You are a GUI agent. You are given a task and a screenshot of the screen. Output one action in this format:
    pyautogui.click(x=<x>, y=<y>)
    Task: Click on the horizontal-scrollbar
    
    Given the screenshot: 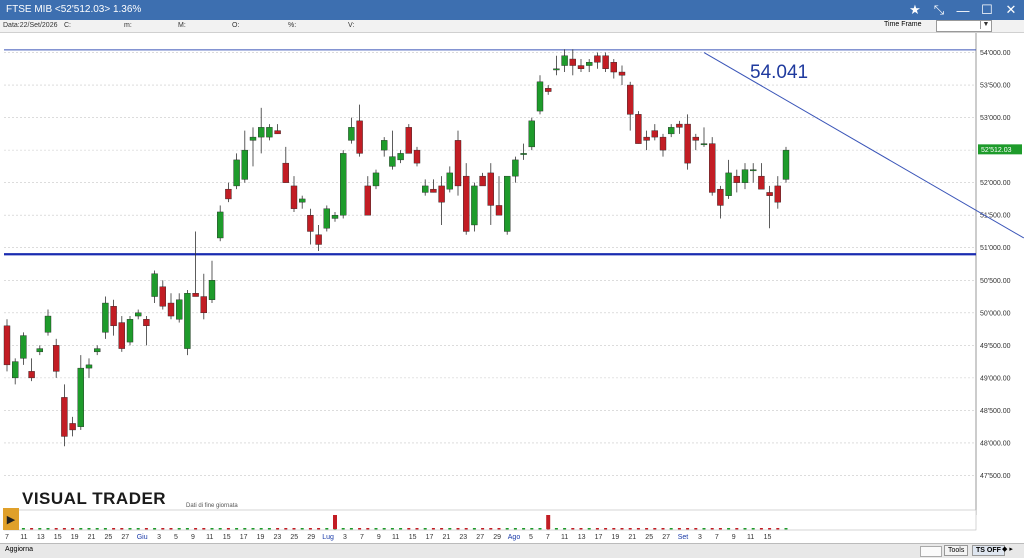 What is the action you would take?
    pyautogui.click(x=931, y=551)
    